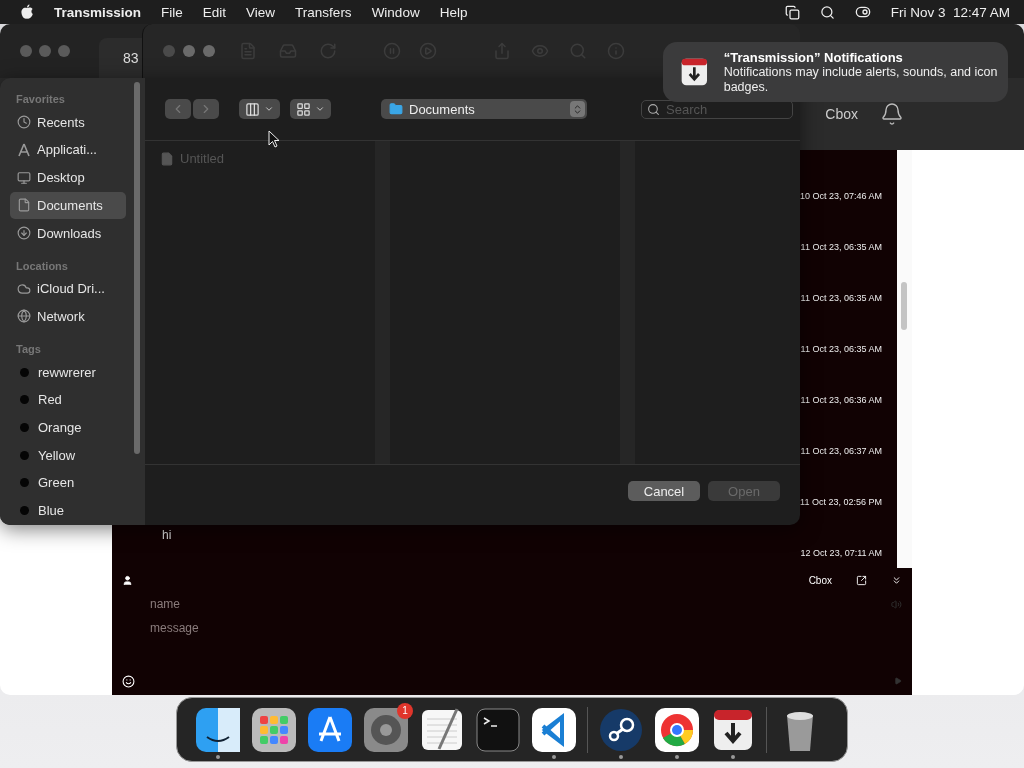 This screenshot has height=768, width=1024. I want to click on timestamp: 12 Oct 23, 07:11 AM, so click(841, 554).